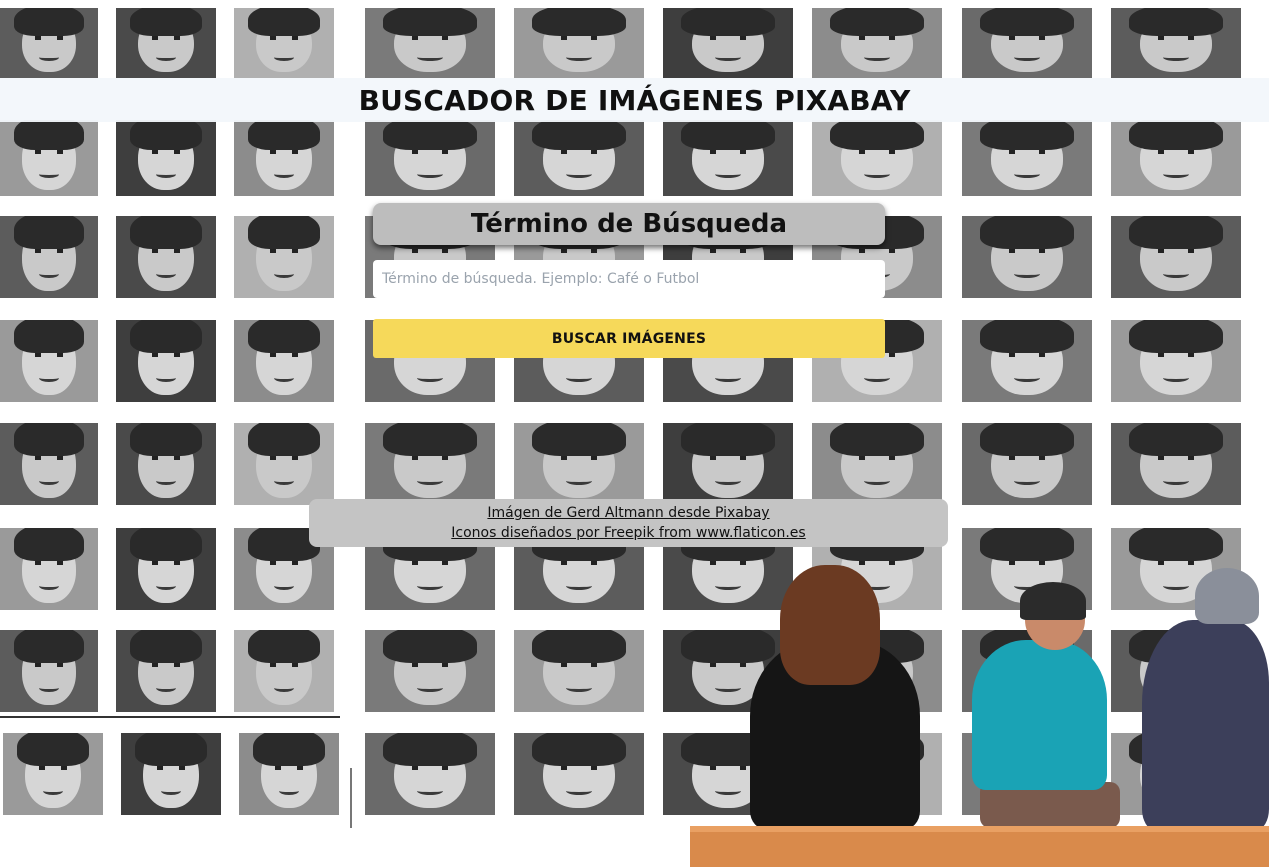 The height and width of the screenshot is (867, 1269). I want to click on divider-line, so click(351, 798).